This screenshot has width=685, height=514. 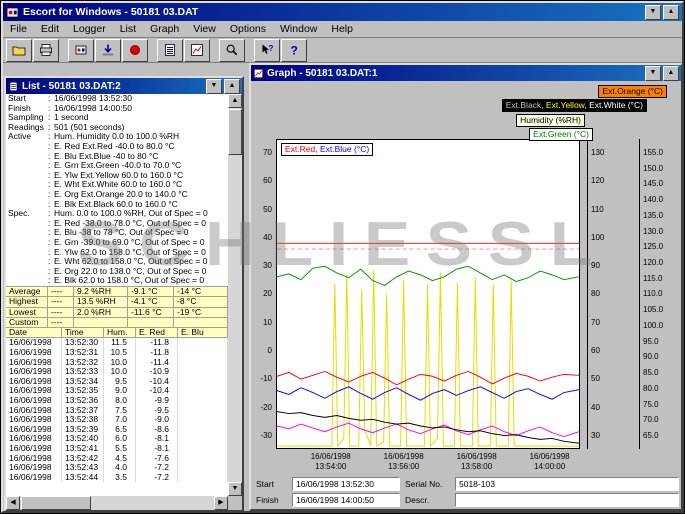 I want to click on toolbar: ? ?, so click(x=342, y=50).